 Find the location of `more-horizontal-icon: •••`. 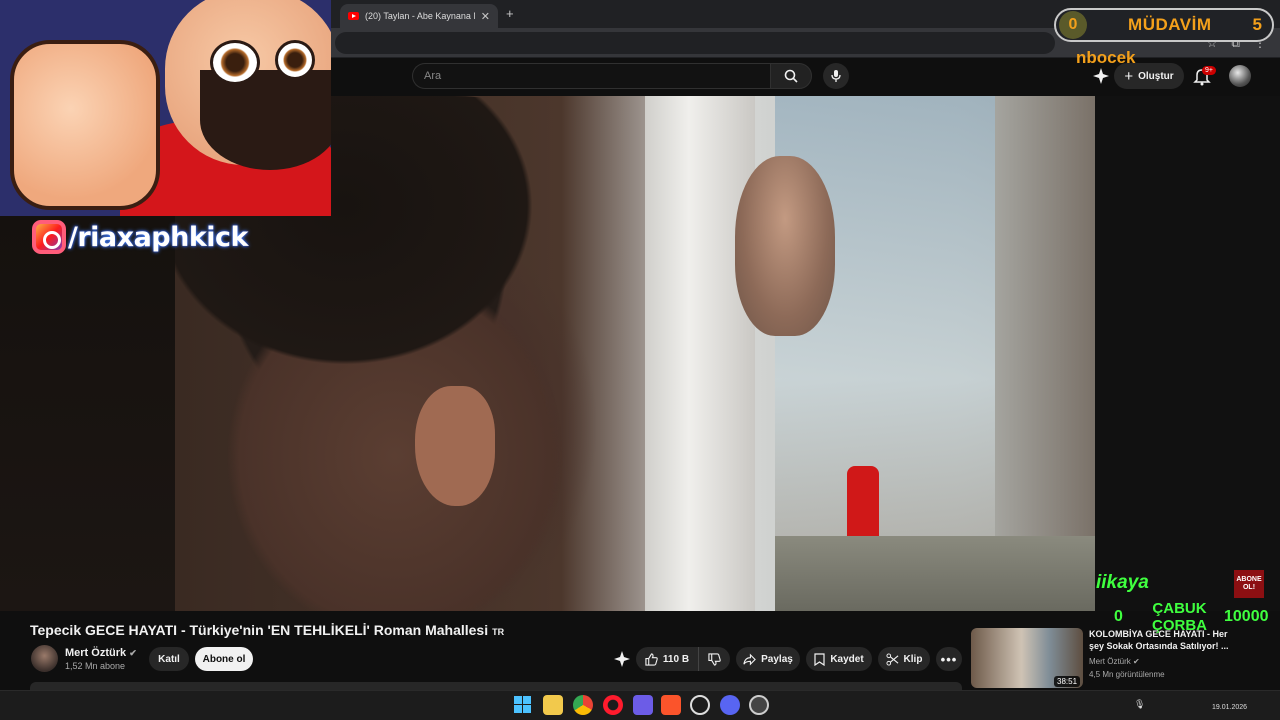

more-horizontal-icon: ••• is located at coordinates (949, 659).